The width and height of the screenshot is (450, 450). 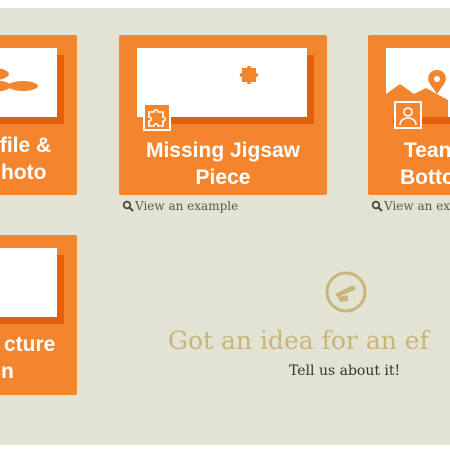 What do you see at coordinates (7, 371) in the screenshot?
I see `card-title-line2: n` at bounding box center [7, 371].